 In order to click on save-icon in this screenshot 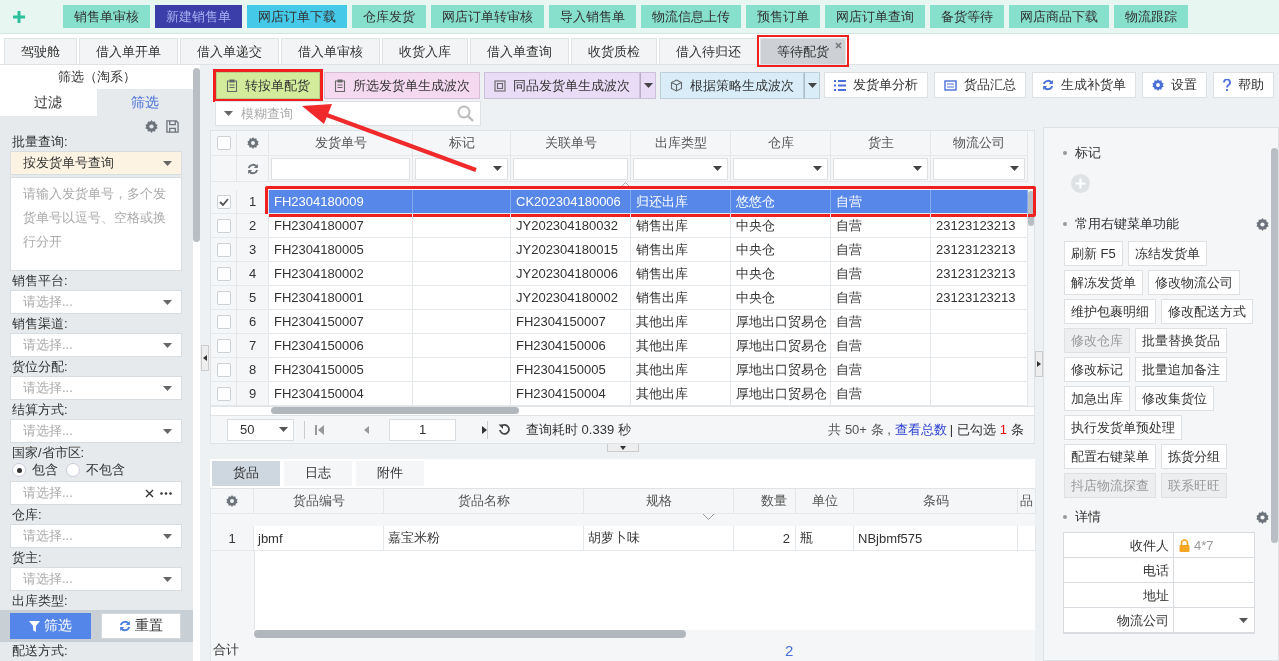, I will do `click(172, 126)`.